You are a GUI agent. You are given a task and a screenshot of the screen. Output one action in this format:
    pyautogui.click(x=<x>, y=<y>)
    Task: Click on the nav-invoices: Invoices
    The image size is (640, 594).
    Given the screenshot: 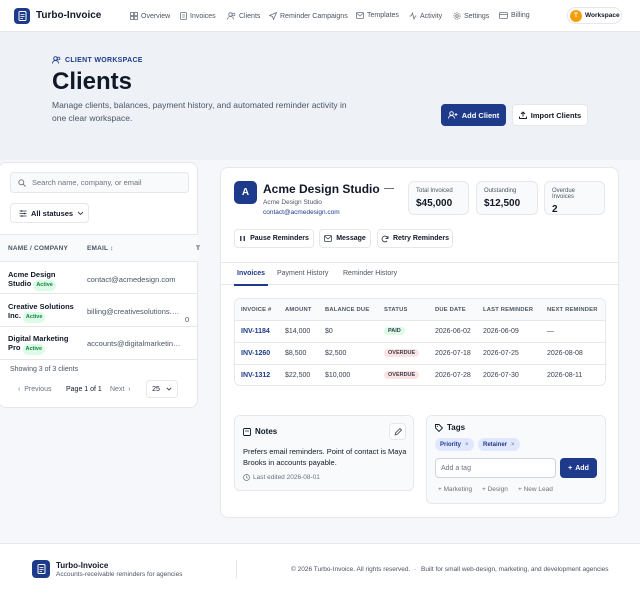 What is the action you would take?
    pyautogui.click(x=198, y=16)
    